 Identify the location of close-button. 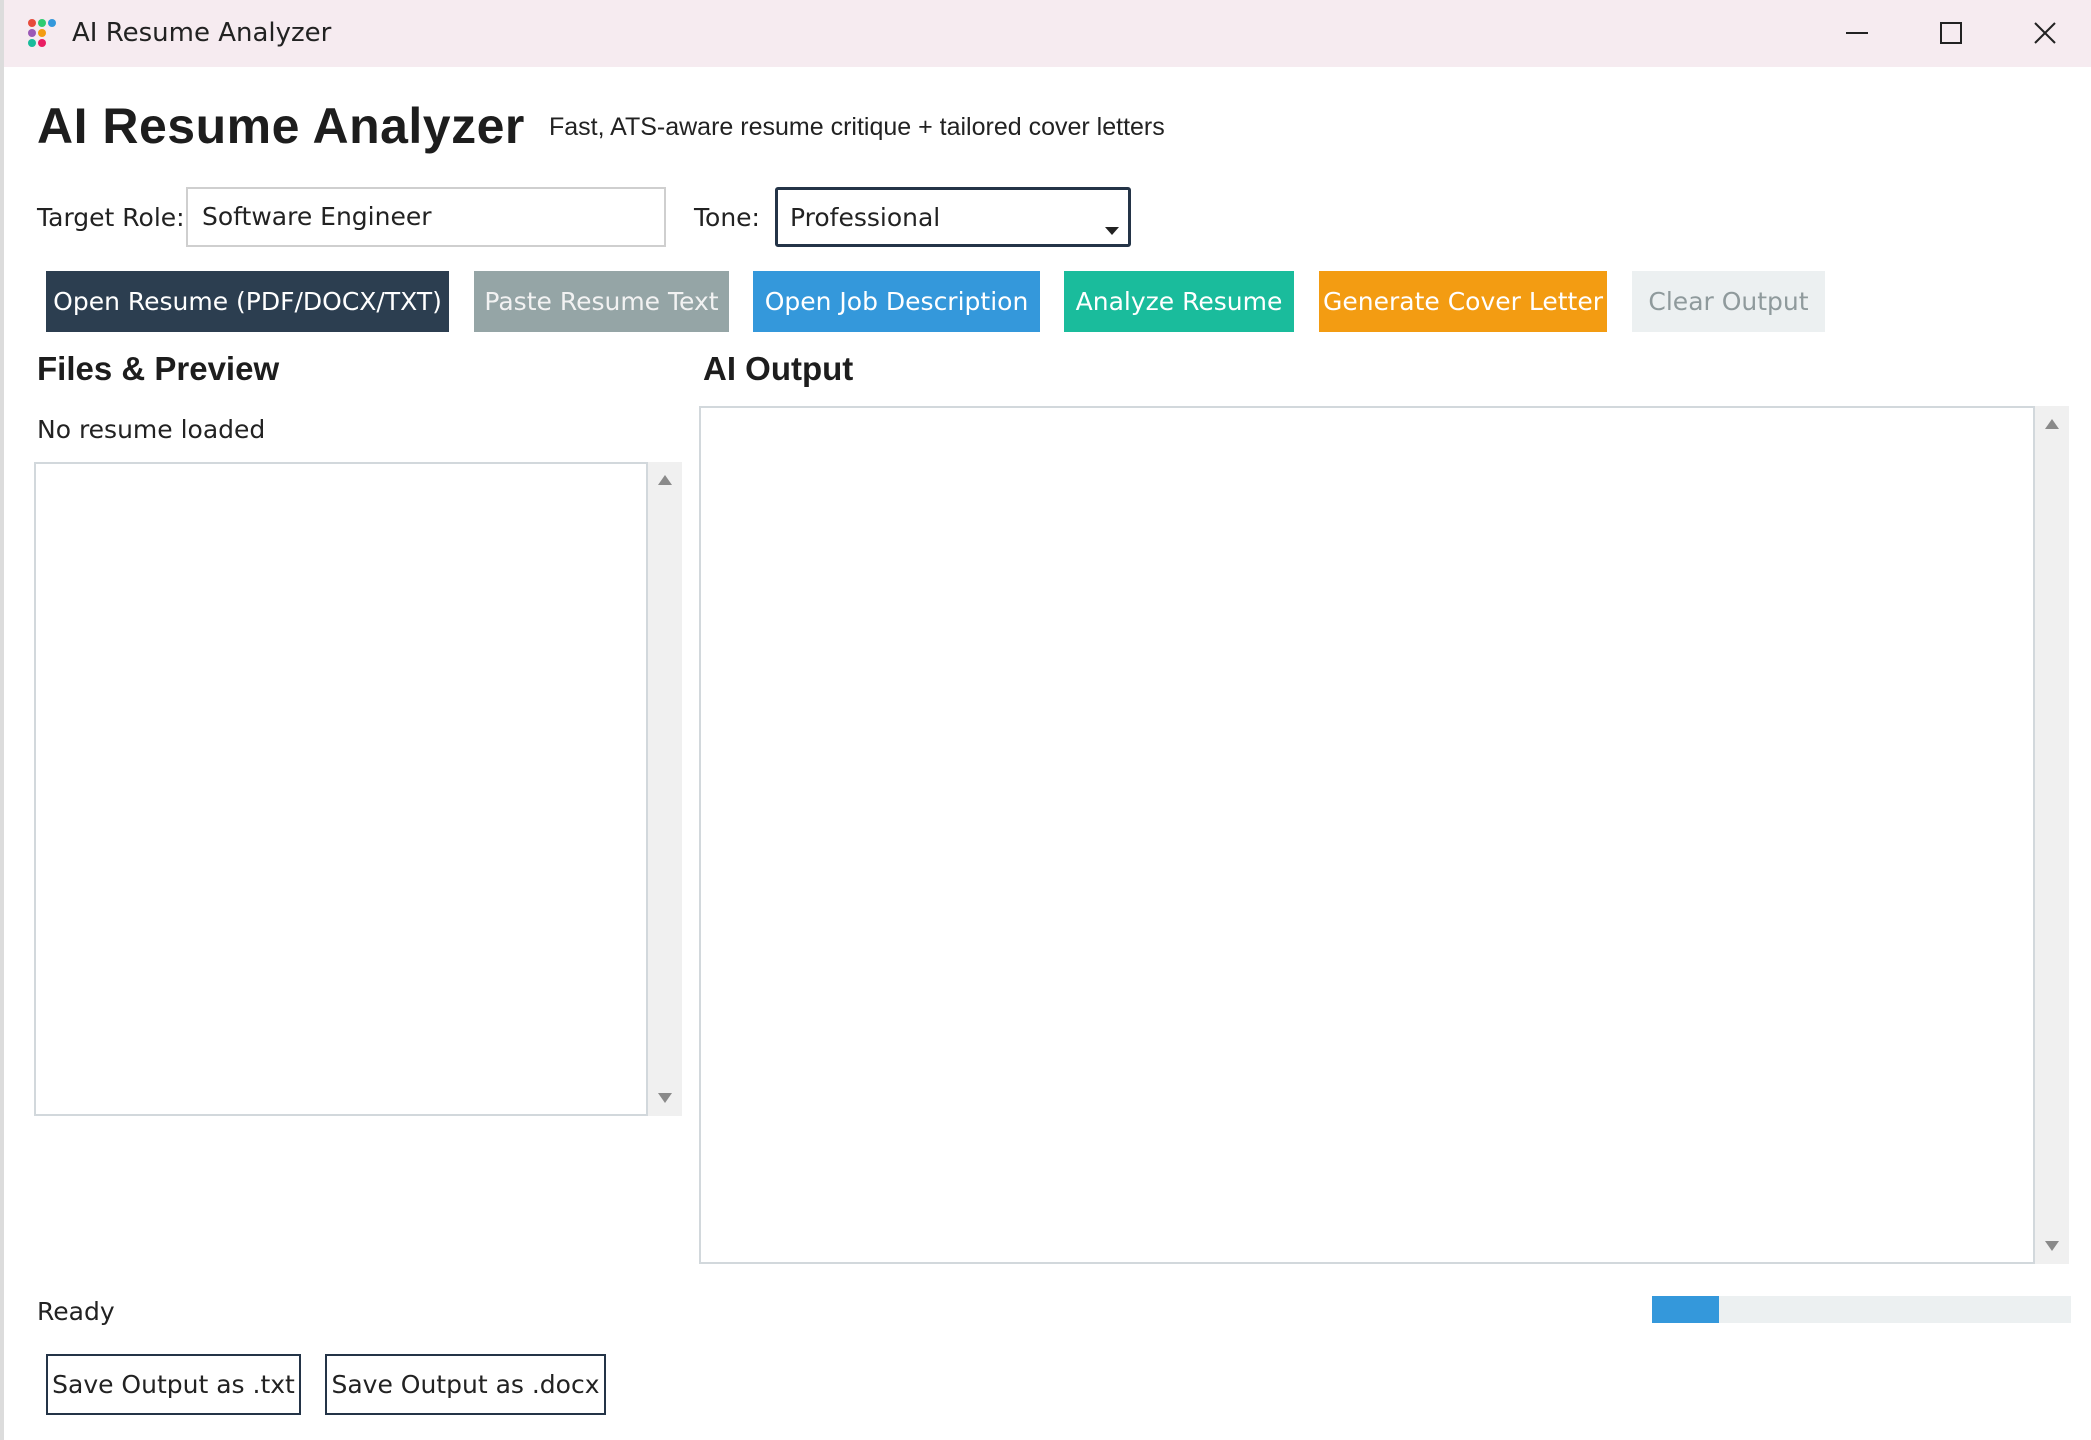
(2044, 33).